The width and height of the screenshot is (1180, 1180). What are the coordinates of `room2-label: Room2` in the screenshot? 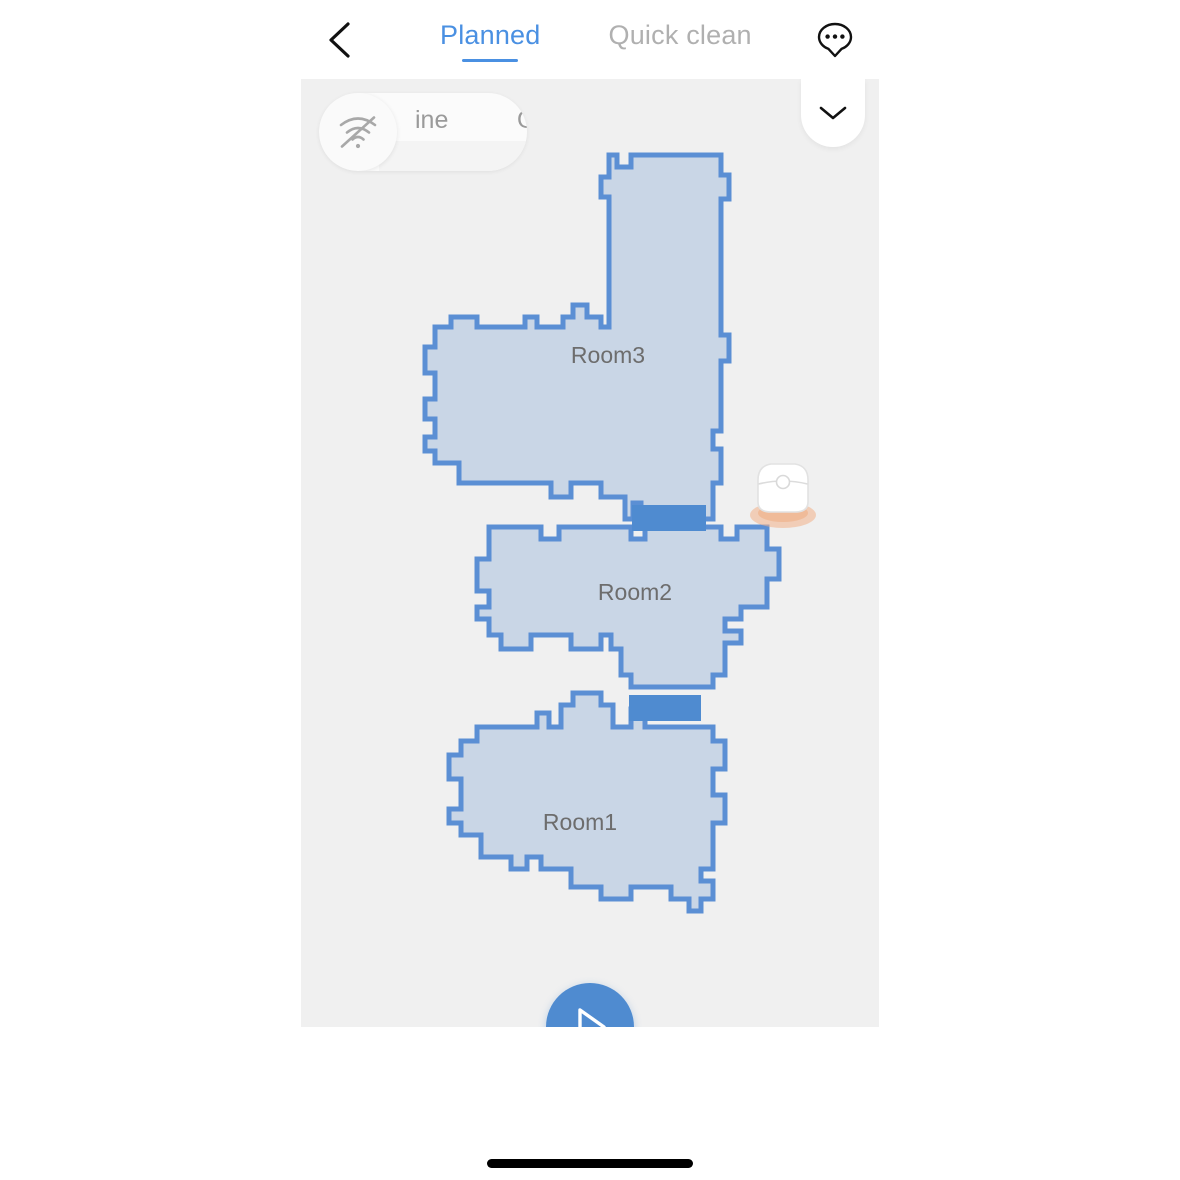 It's located at (635, 592).